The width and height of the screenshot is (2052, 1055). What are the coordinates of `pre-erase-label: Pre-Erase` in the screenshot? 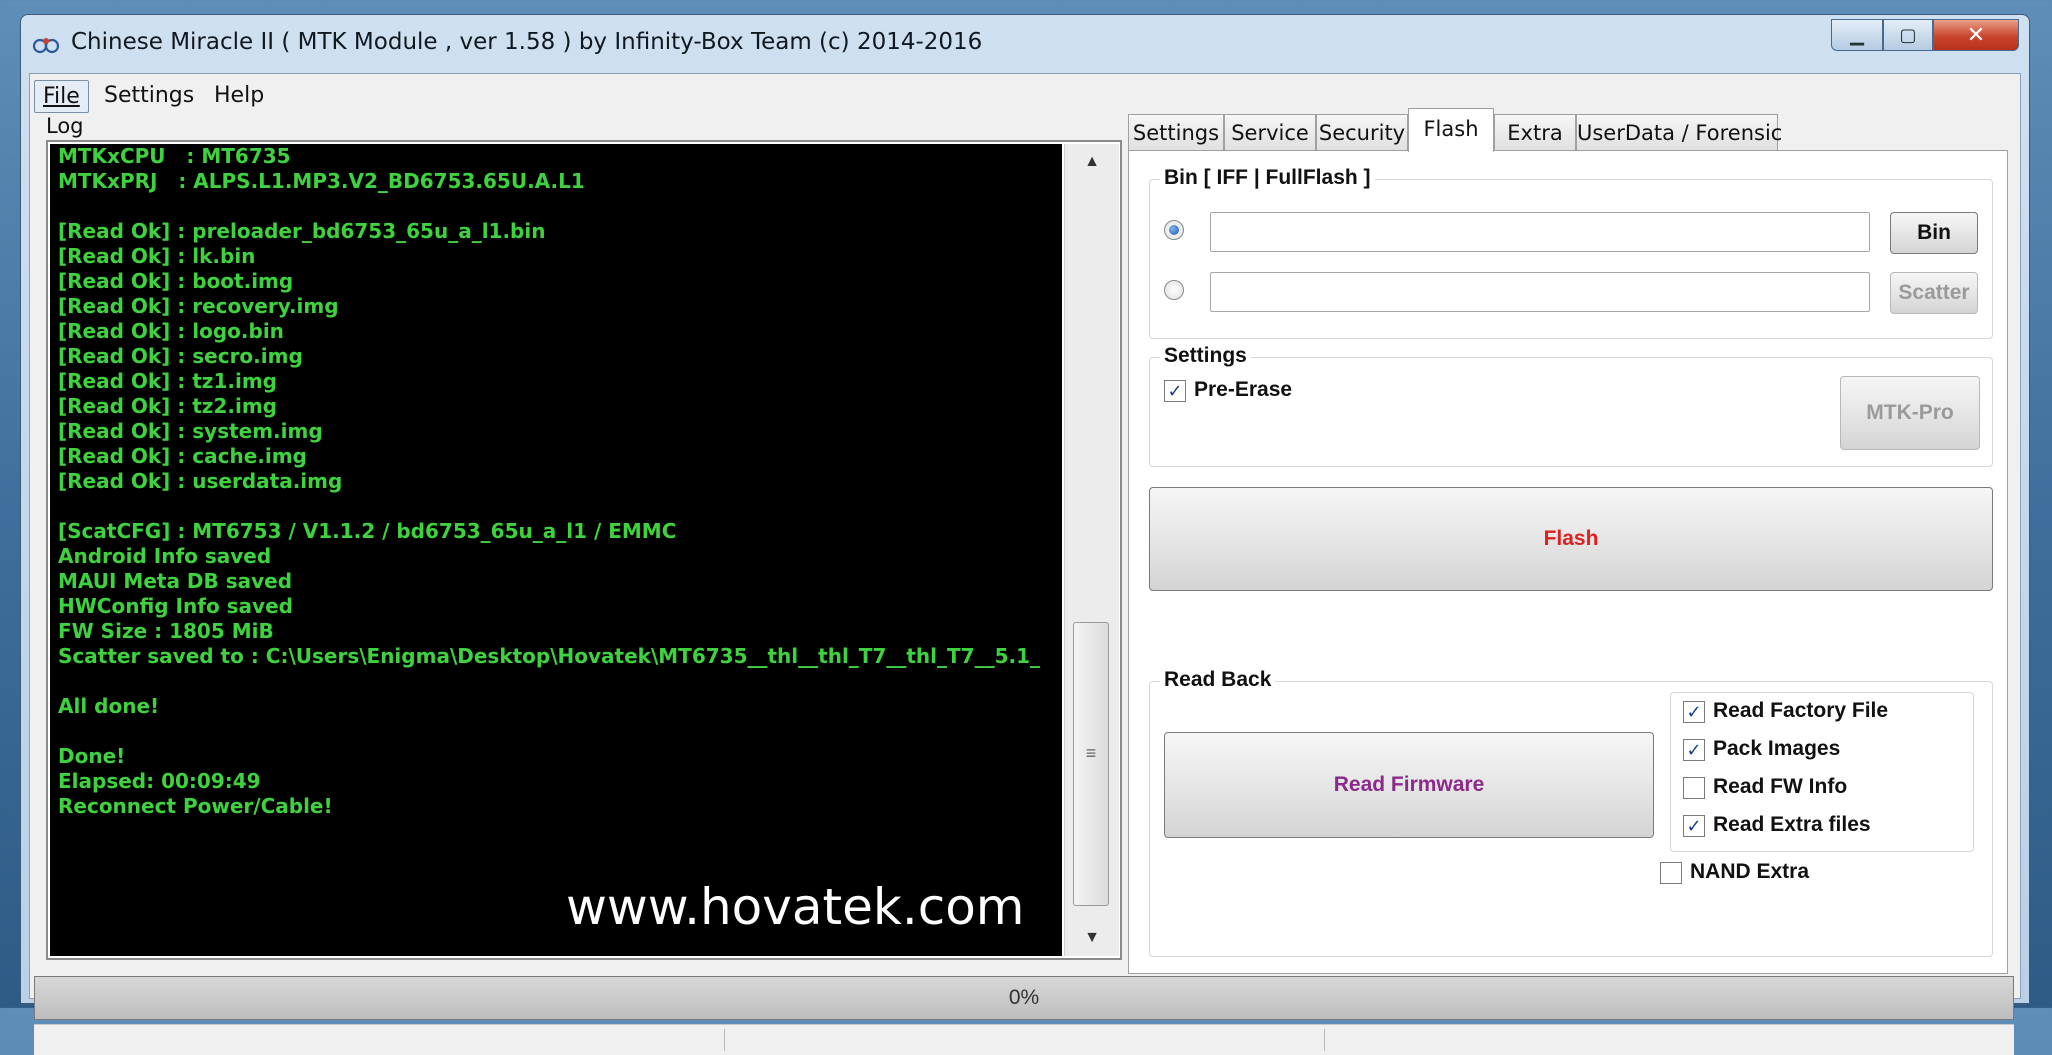 It's located at (1243, 389).